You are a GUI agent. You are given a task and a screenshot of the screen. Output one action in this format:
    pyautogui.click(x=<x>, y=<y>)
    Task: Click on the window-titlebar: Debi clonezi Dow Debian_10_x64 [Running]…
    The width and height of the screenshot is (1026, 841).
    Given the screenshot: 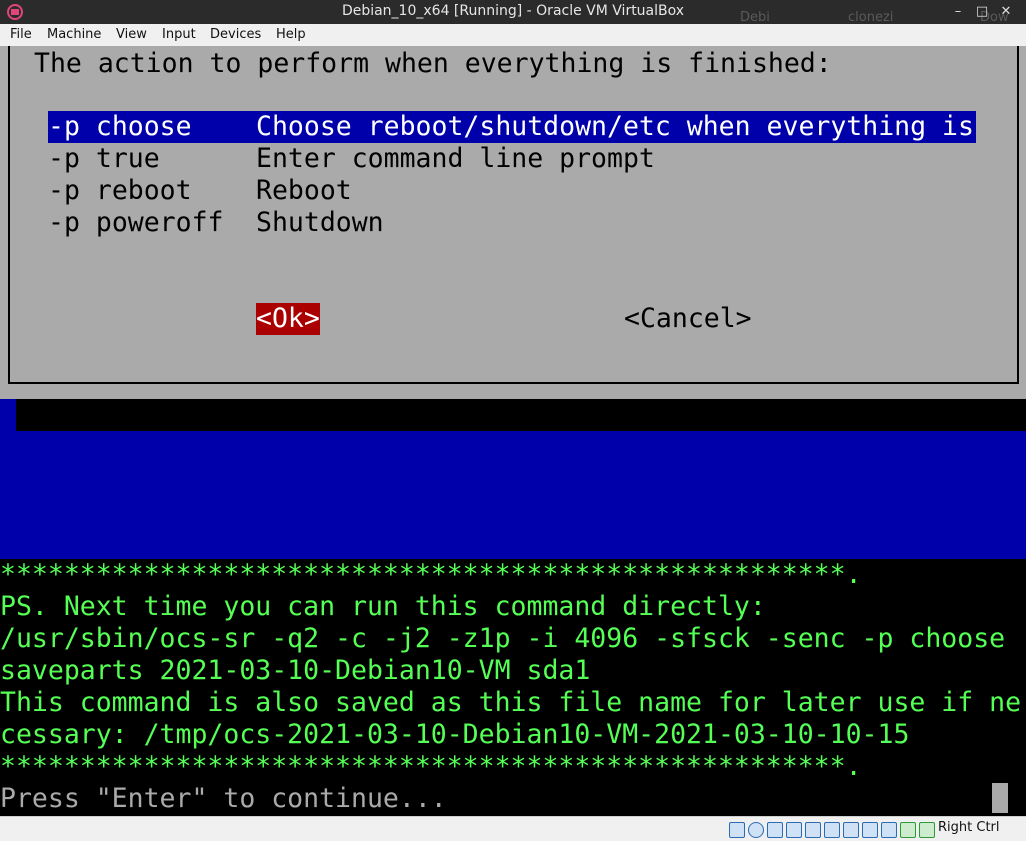 What is the action you would take?
    pyautogui.click(x=513, y=12)
    